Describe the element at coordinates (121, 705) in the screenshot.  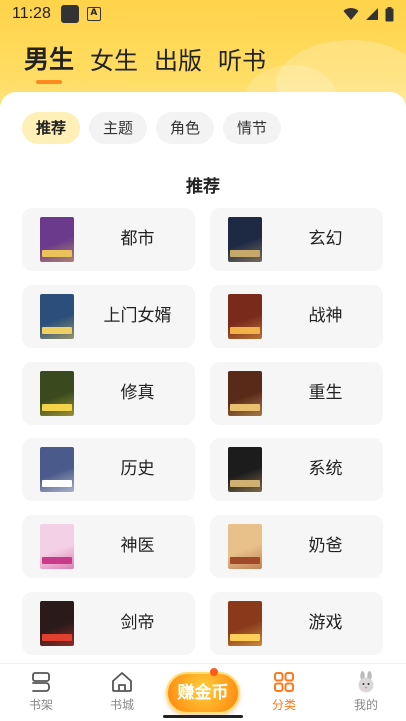
I see `nav-label: 书城` at that location.